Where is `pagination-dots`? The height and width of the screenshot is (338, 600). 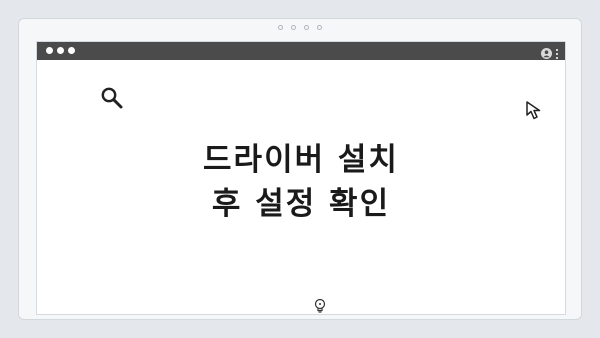 pagination-dots is located at coordinates (300, 30).